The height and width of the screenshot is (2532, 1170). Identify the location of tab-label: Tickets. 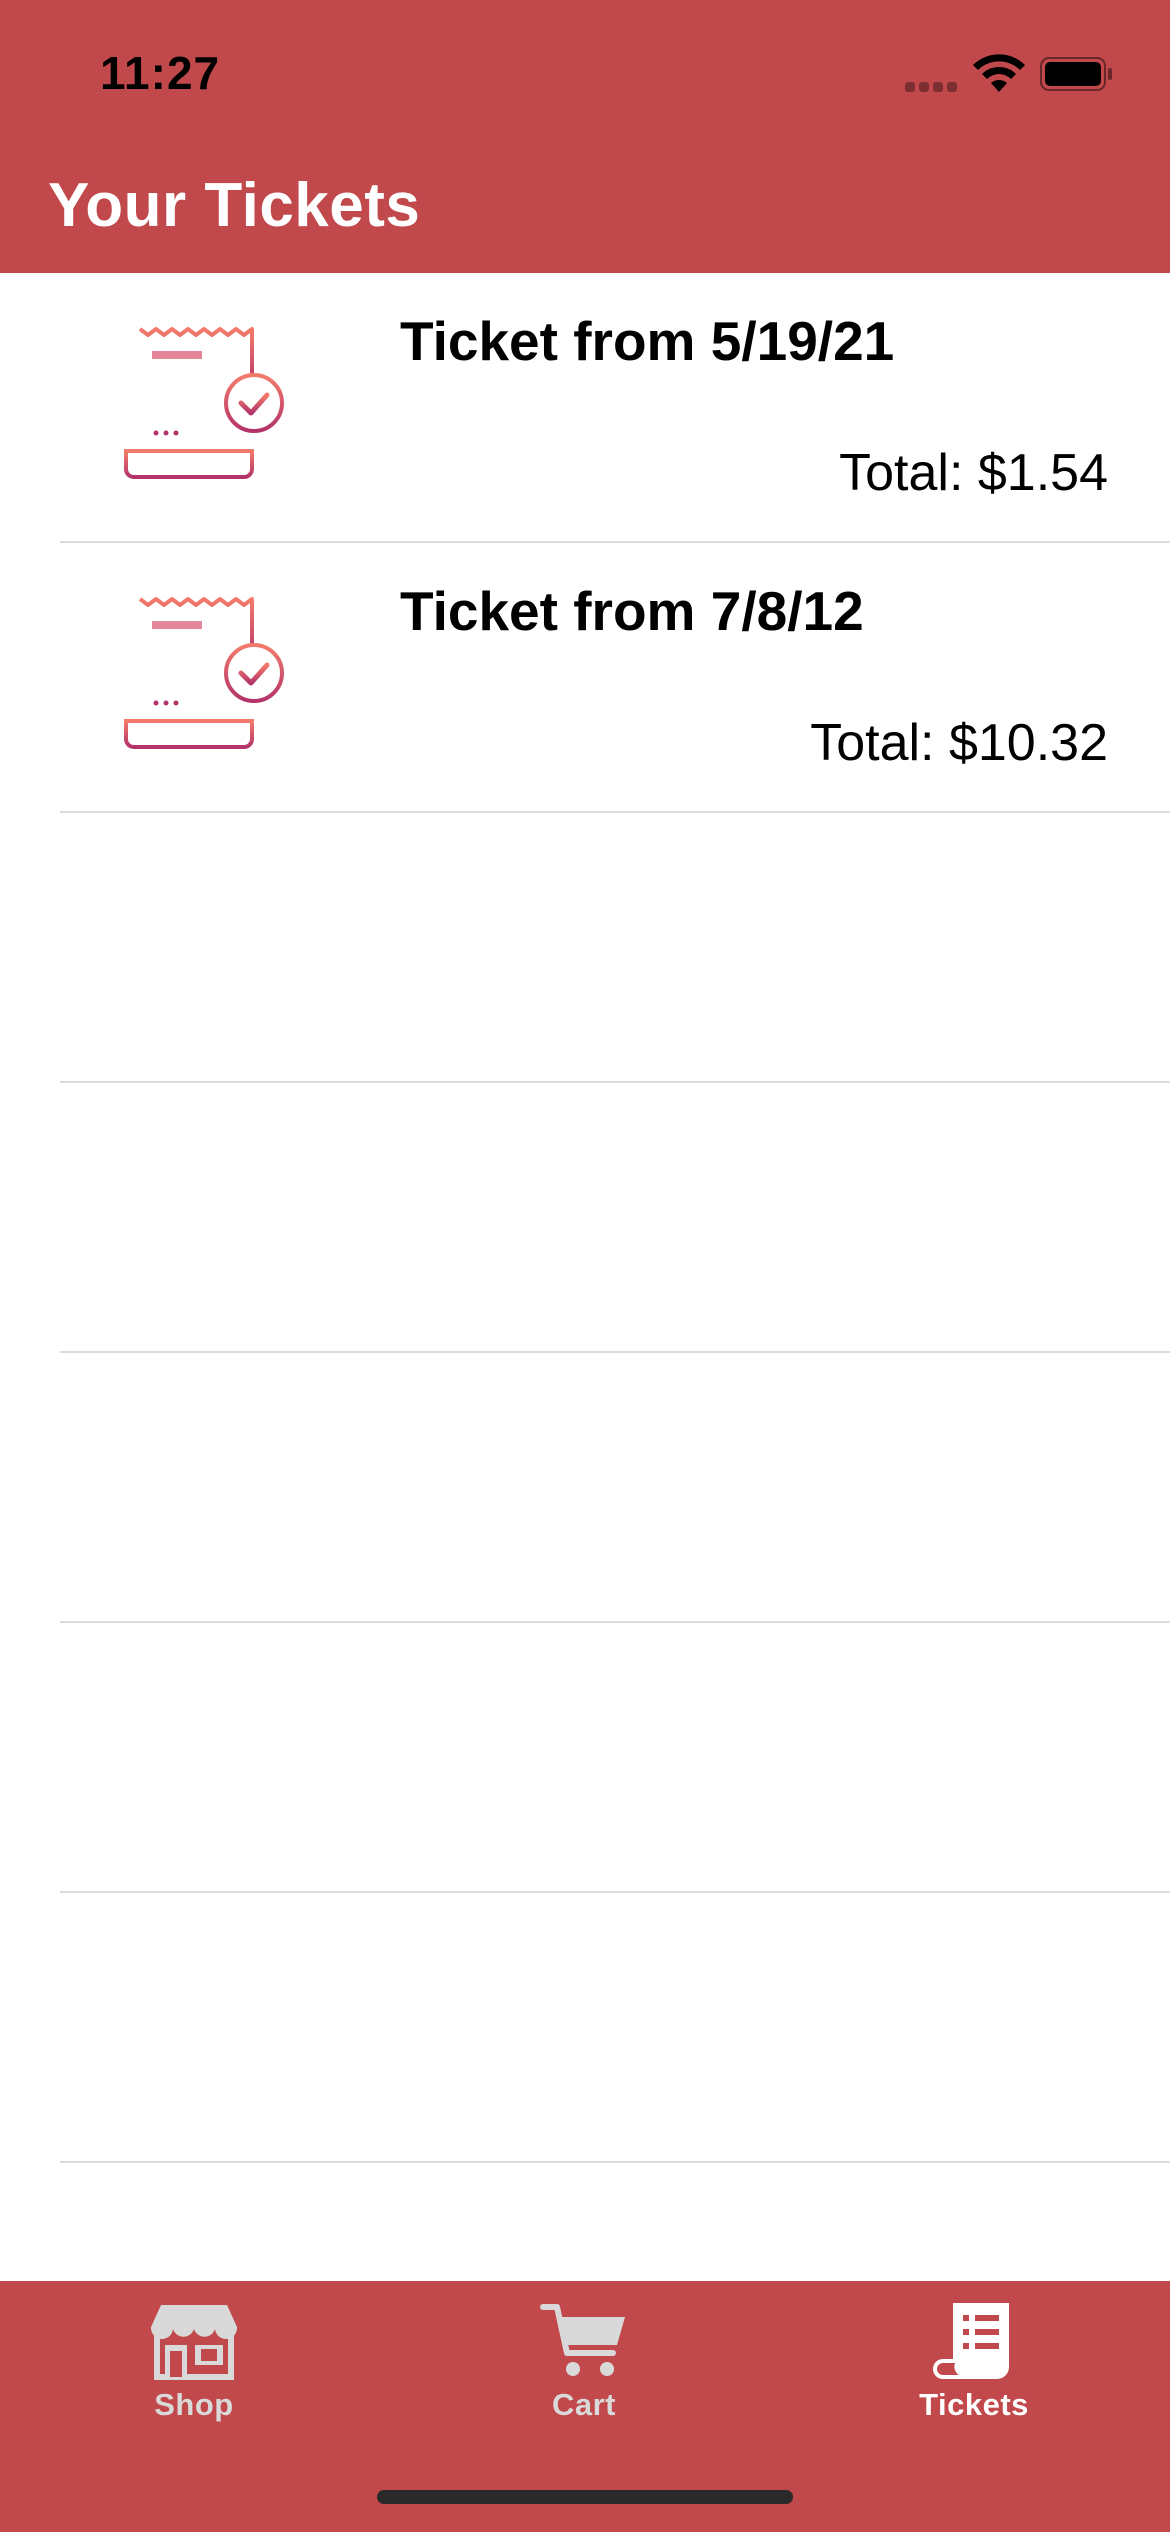
(974, 2404).